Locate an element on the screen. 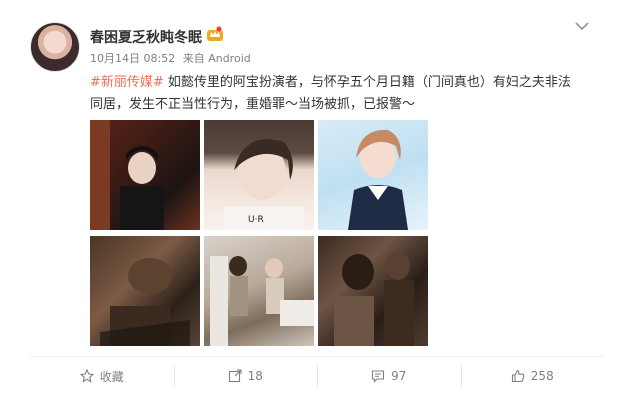 The height and width of the screenshot is (404, 634). post-source: Android is located at coordinates (229, 58).